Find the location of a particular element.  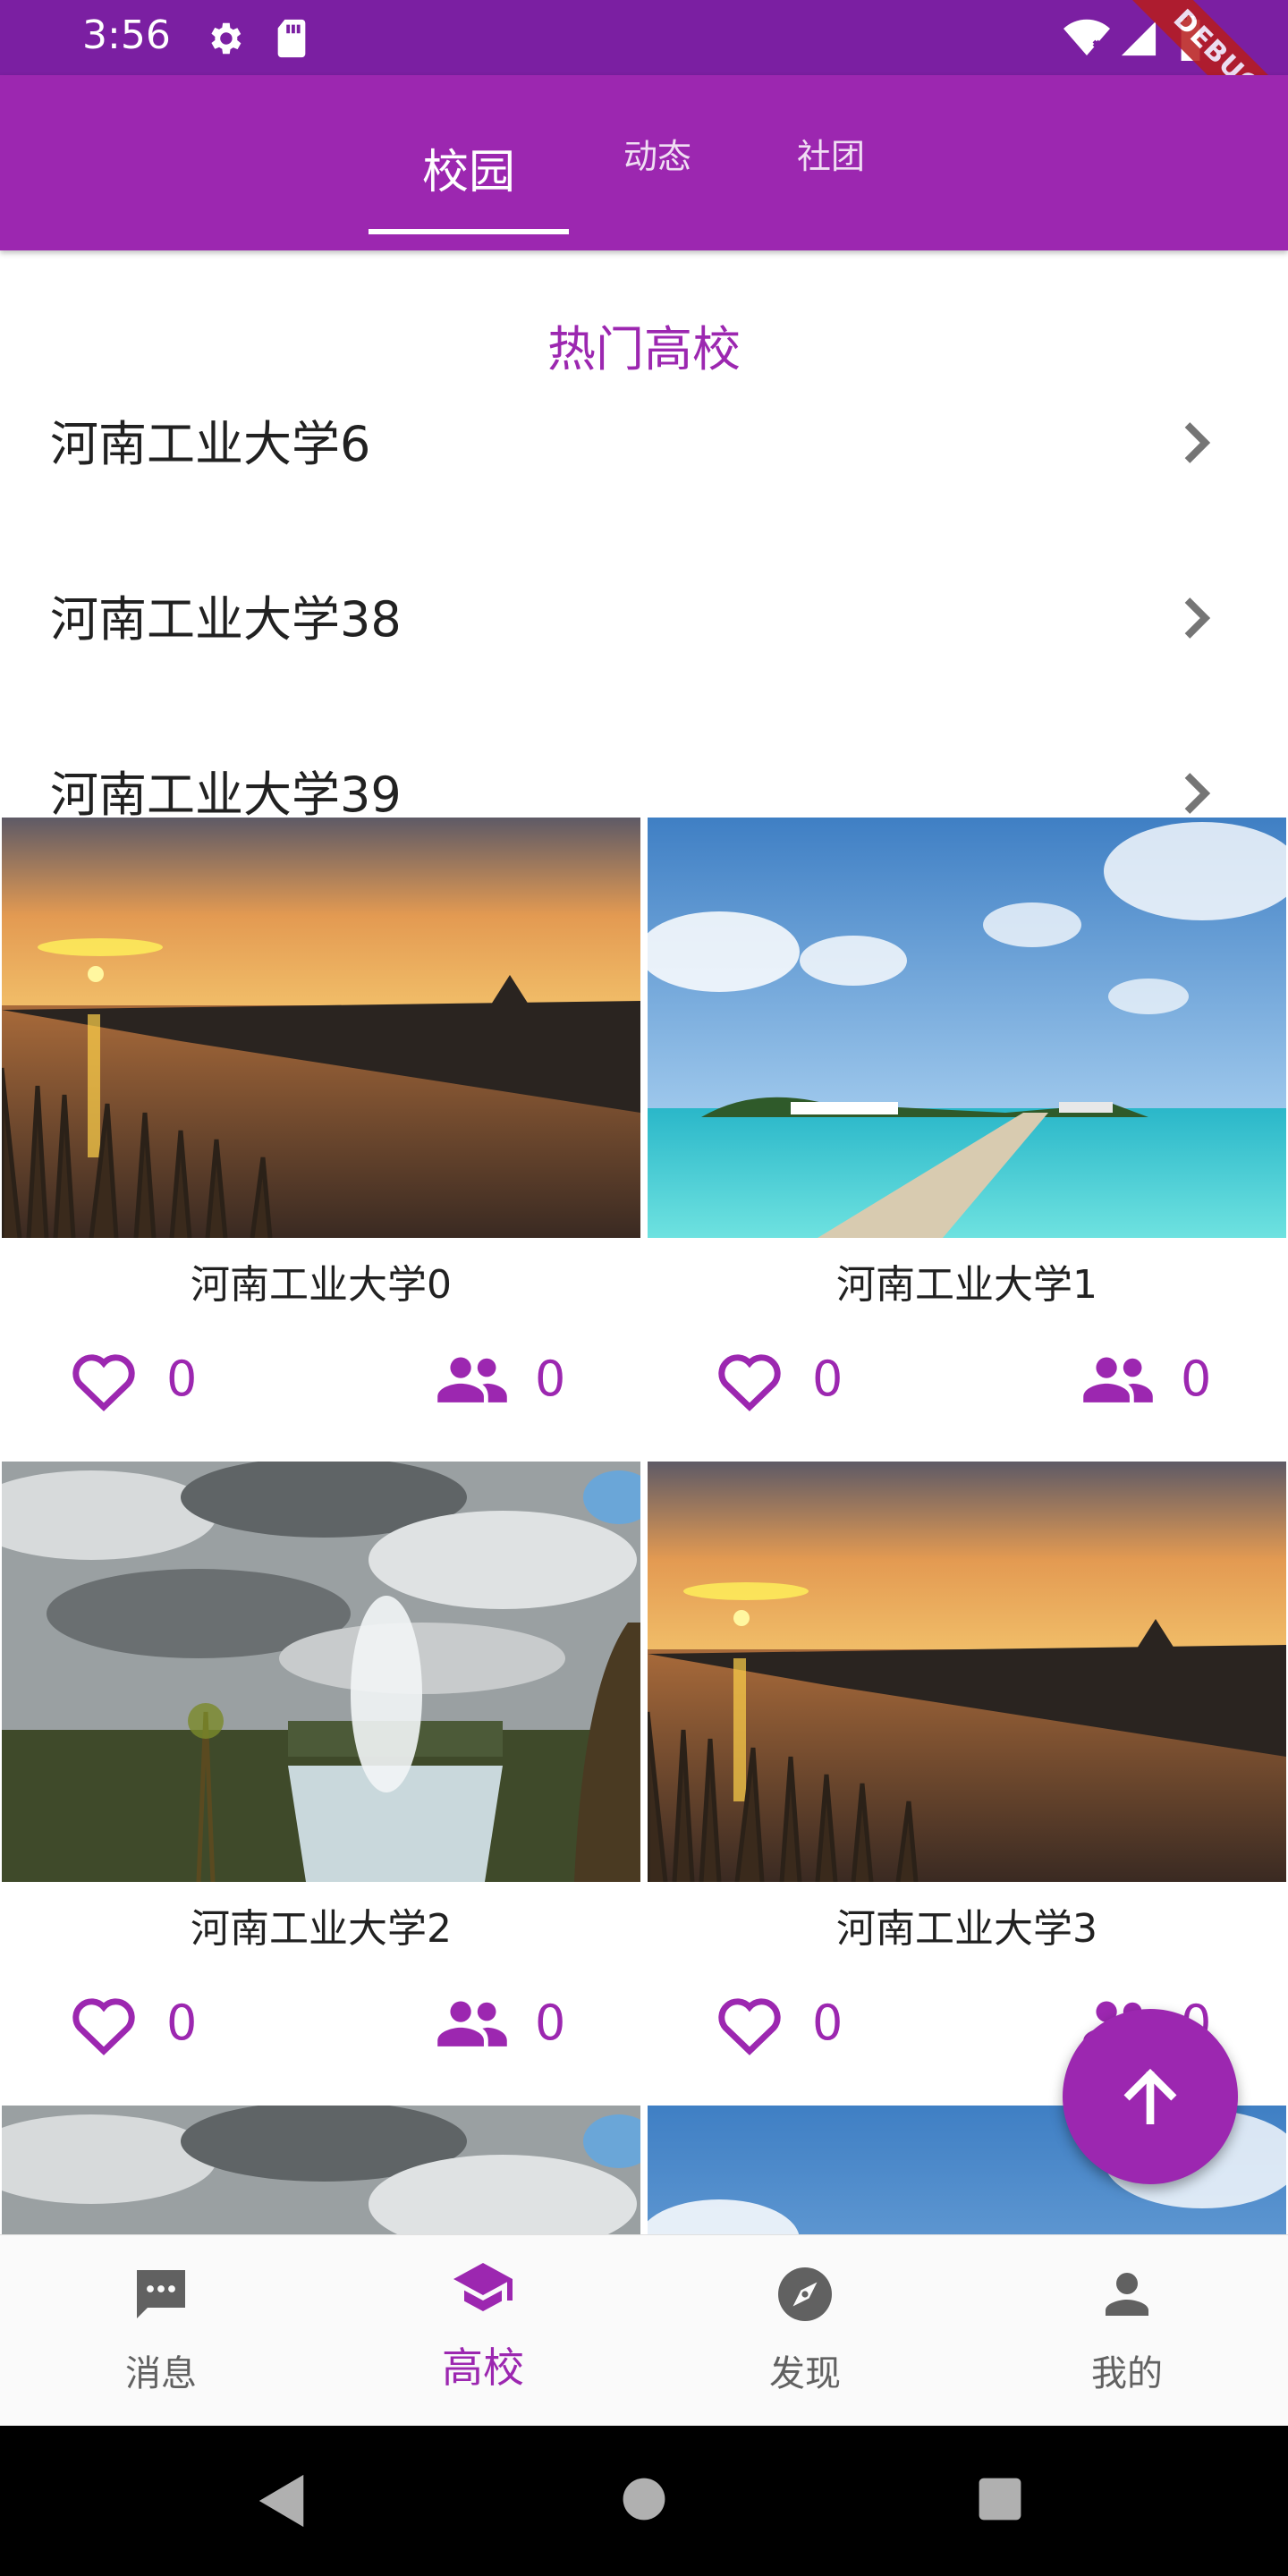

nav-item-profile: 我的 is located at coordinates (1127, 2331).